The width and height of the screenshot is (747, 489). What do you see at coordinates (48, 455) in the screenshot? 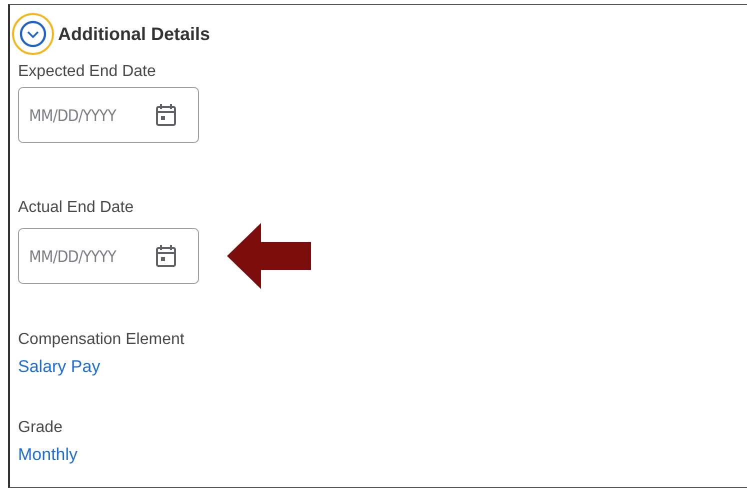
I see `field-value-link: Monthly` at bounding box center [48, 455].